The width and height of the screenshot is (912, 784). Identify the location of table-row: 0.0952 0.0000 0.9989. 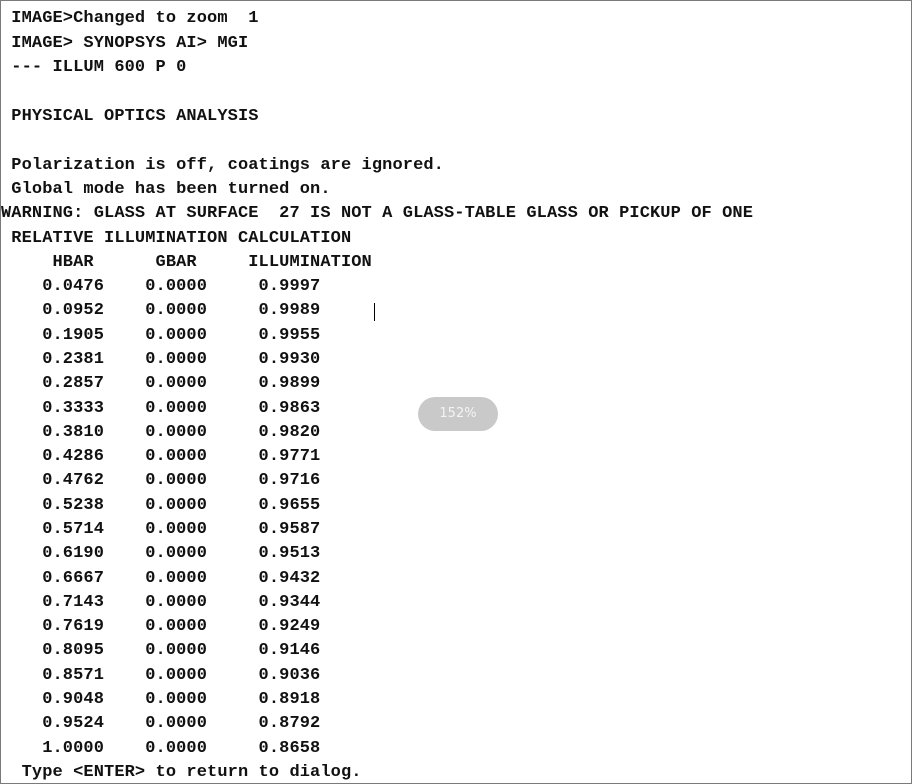
(161, 310).